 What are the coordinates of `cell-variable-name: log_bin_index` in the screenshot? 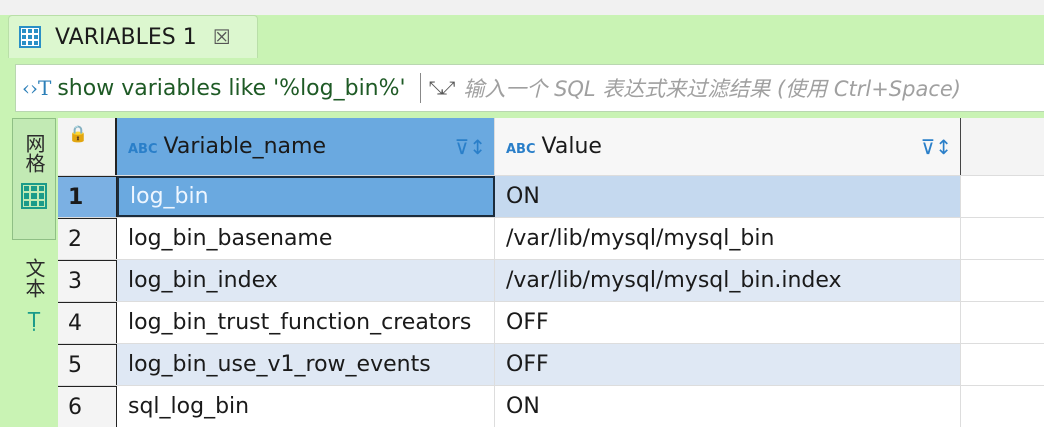 It's located at (306, 280).